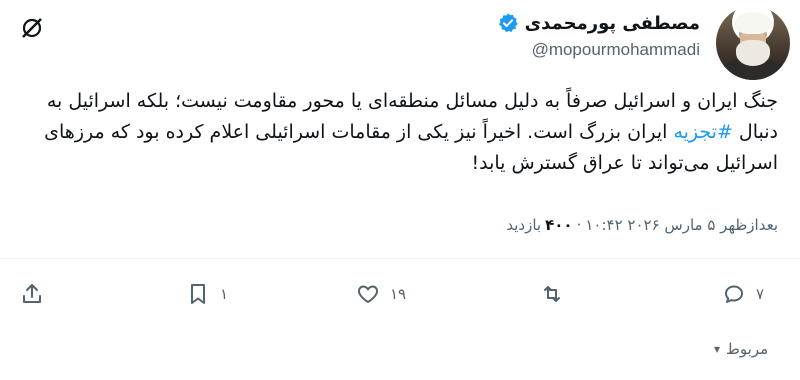  I want to click on like-button: ۱۹, so click(381, 294).